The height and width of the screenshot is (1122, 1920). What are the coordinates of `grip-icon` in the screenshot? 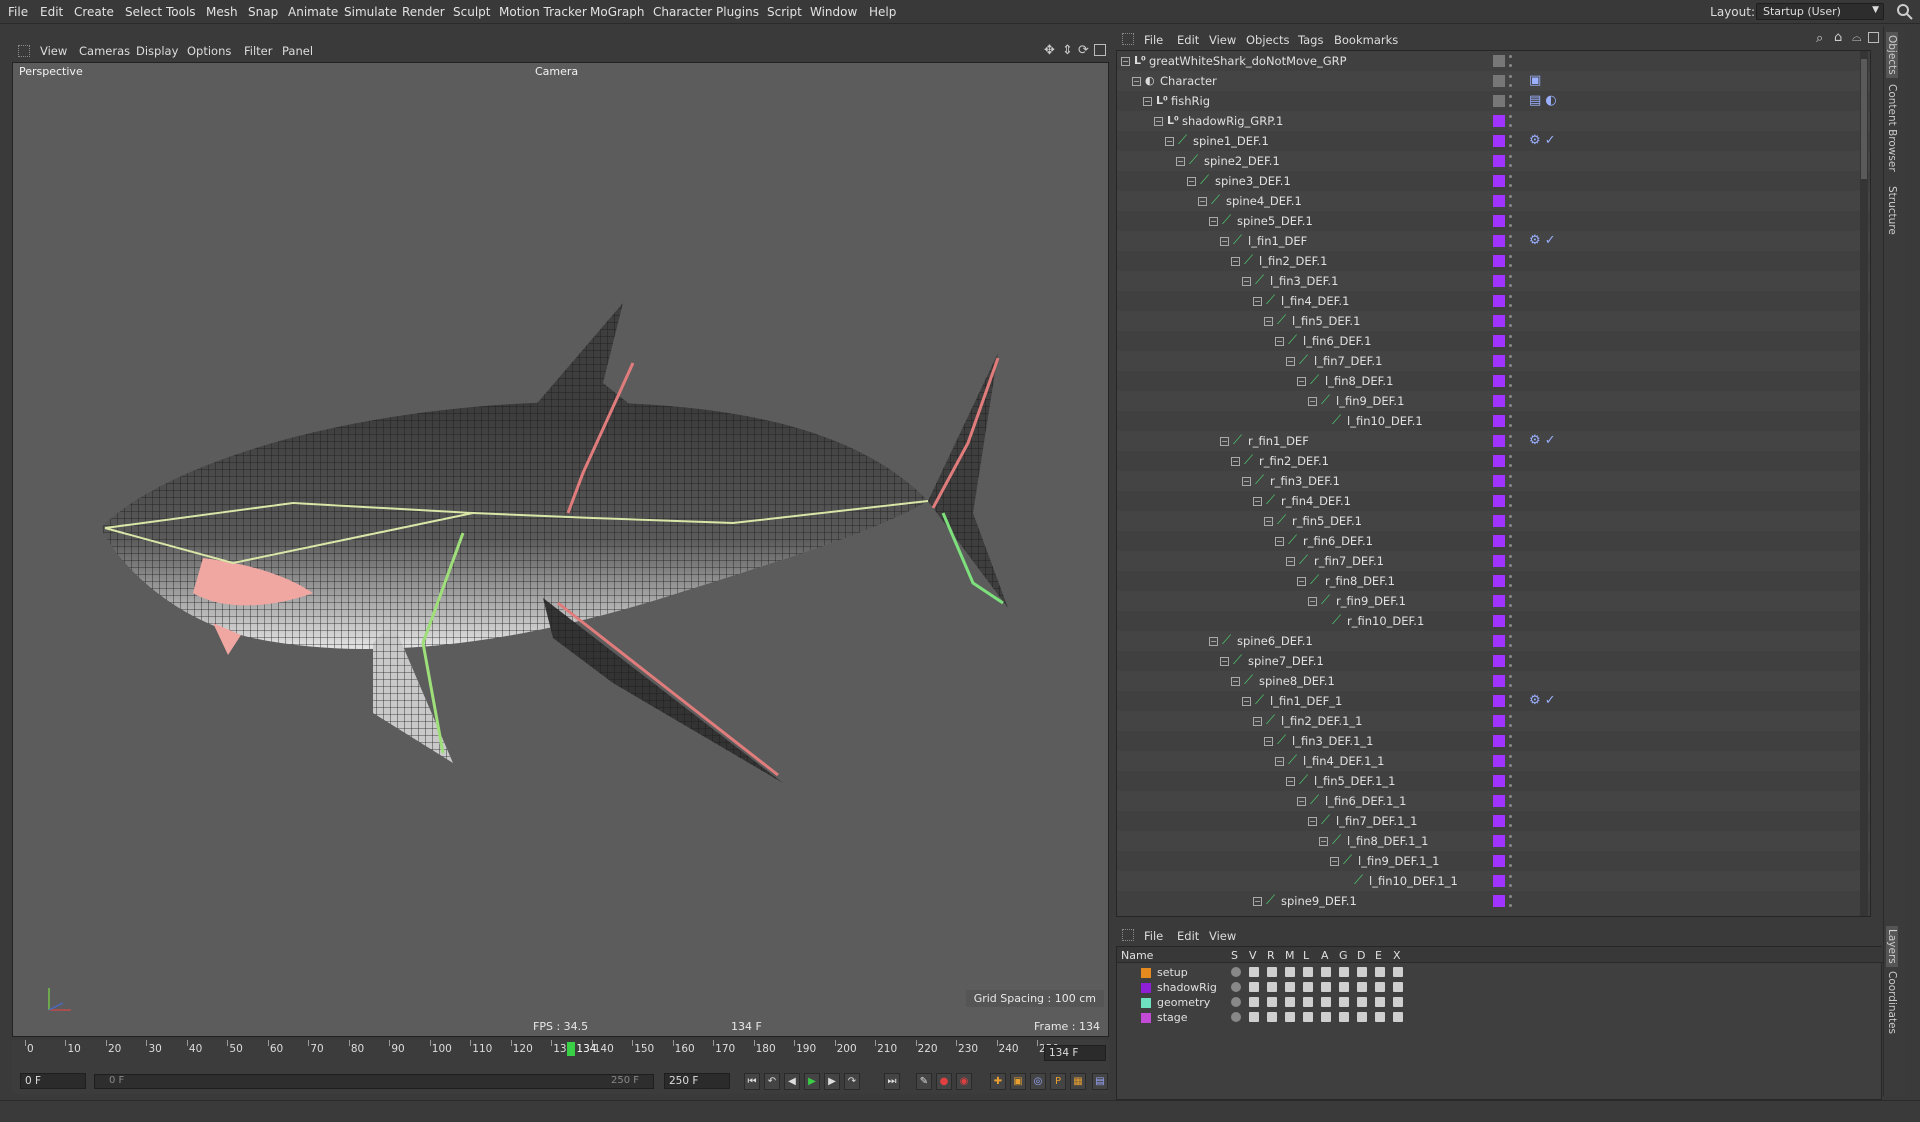 It's located at (1128, 935).